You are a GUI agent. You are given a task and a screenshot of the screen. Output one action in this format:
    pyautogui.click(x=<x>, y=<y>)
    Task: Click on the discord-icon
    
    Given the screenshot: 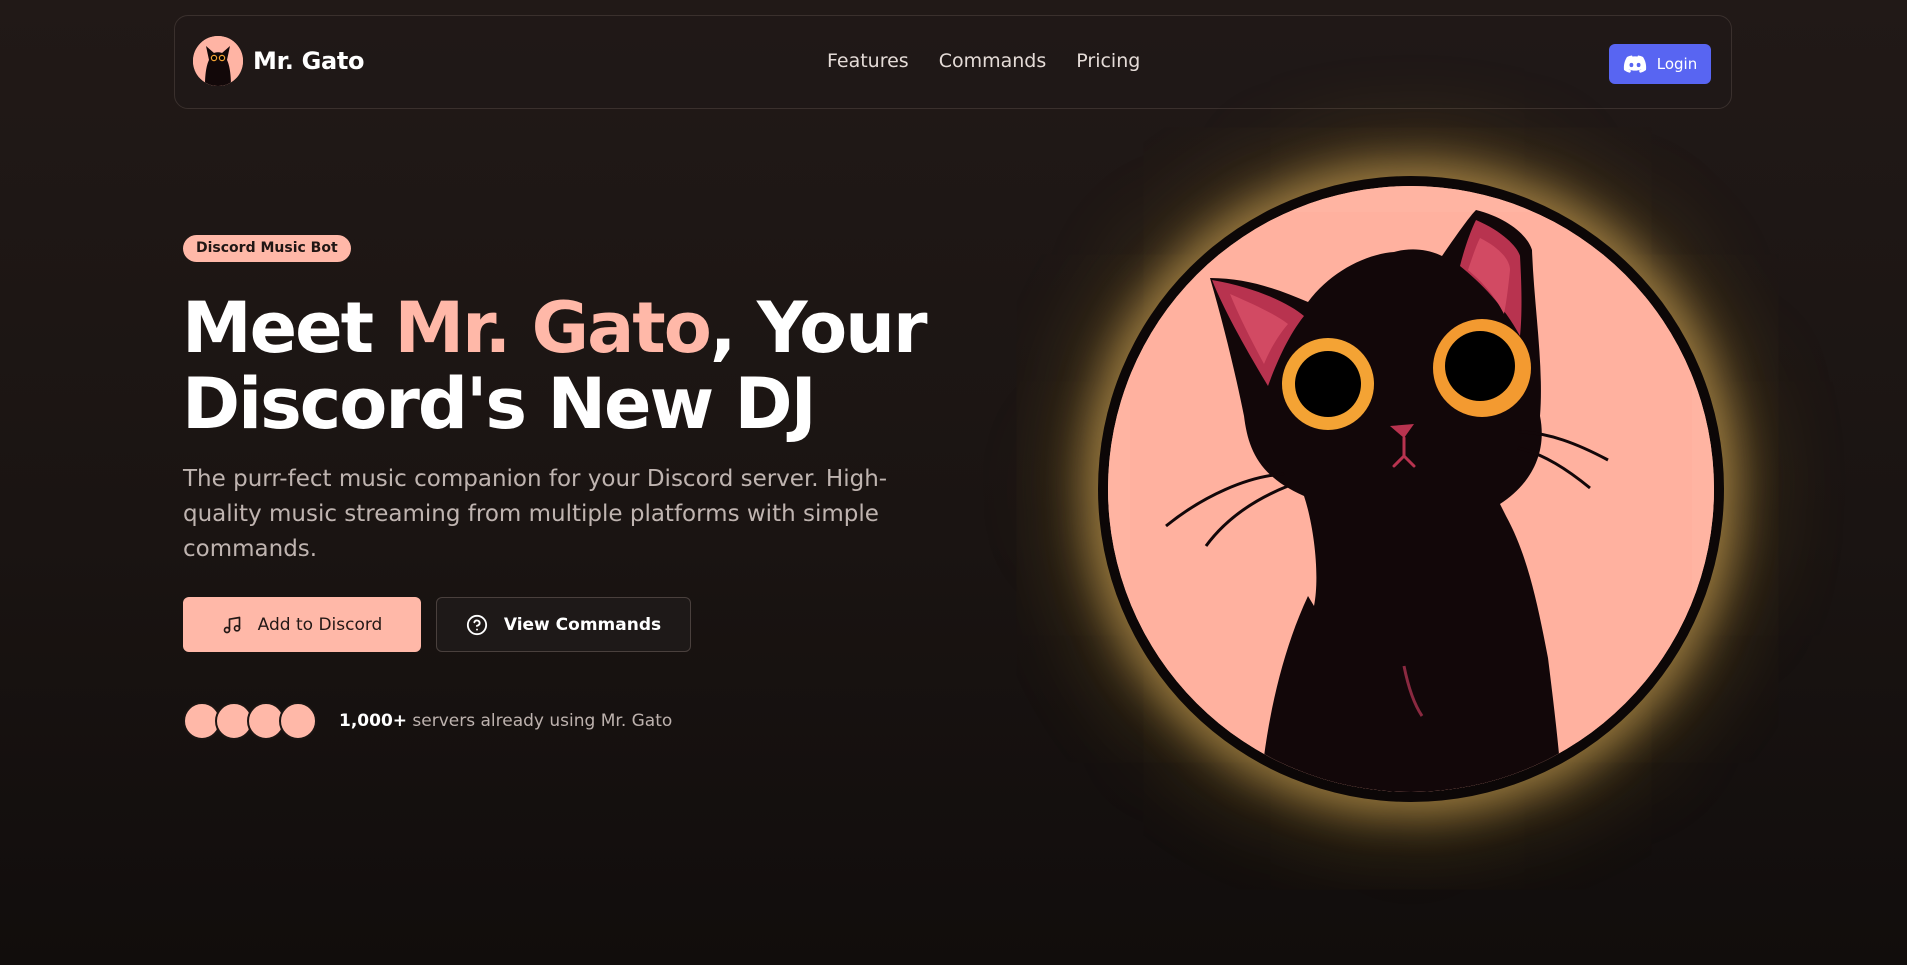 What is the action you would take?
    pyautogui.click(x=1634, y=64)
    